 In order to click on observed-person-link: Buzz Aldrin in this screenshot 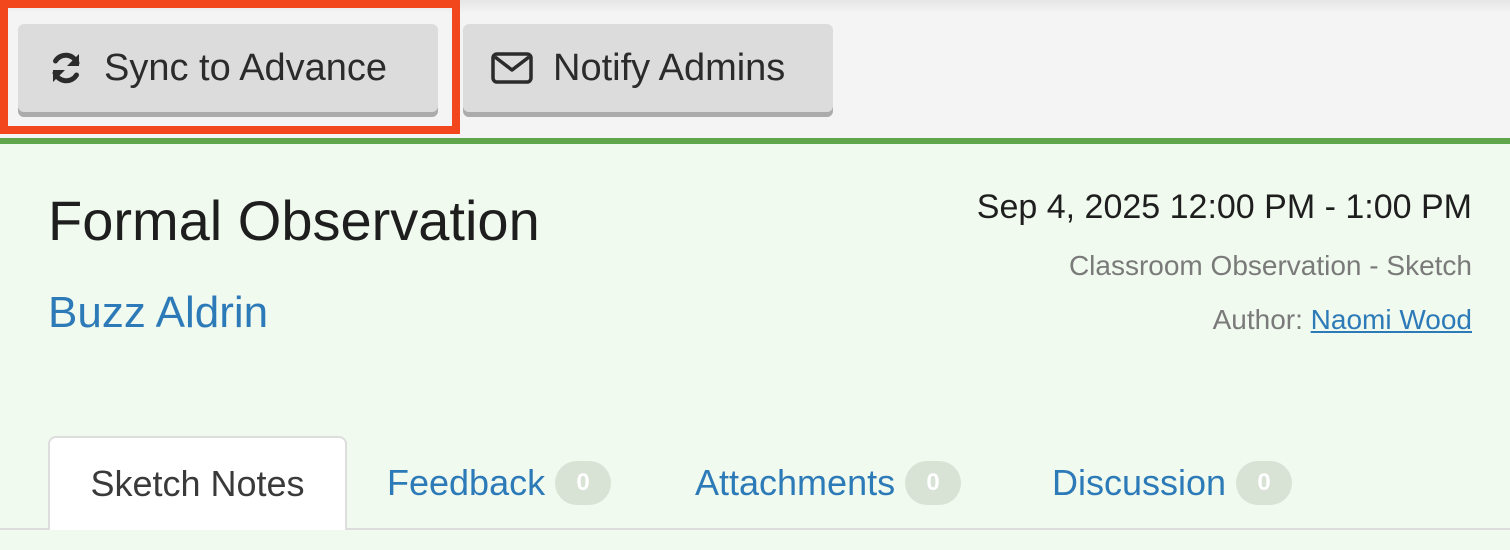, I will do `click(158, 313)`.